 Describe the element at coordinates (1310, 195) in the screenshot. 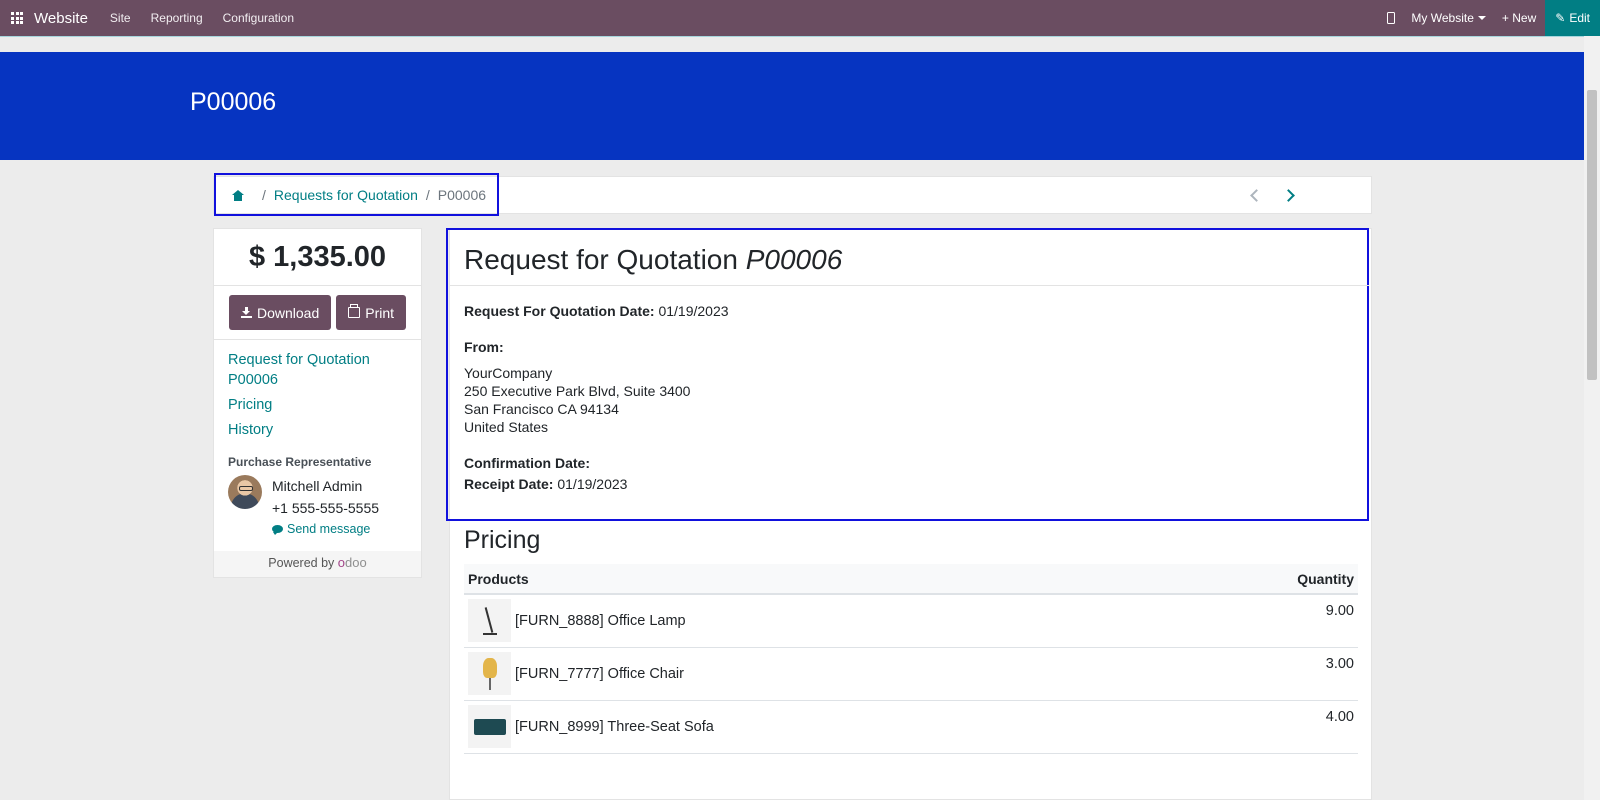

I see `record-pager` at that location.